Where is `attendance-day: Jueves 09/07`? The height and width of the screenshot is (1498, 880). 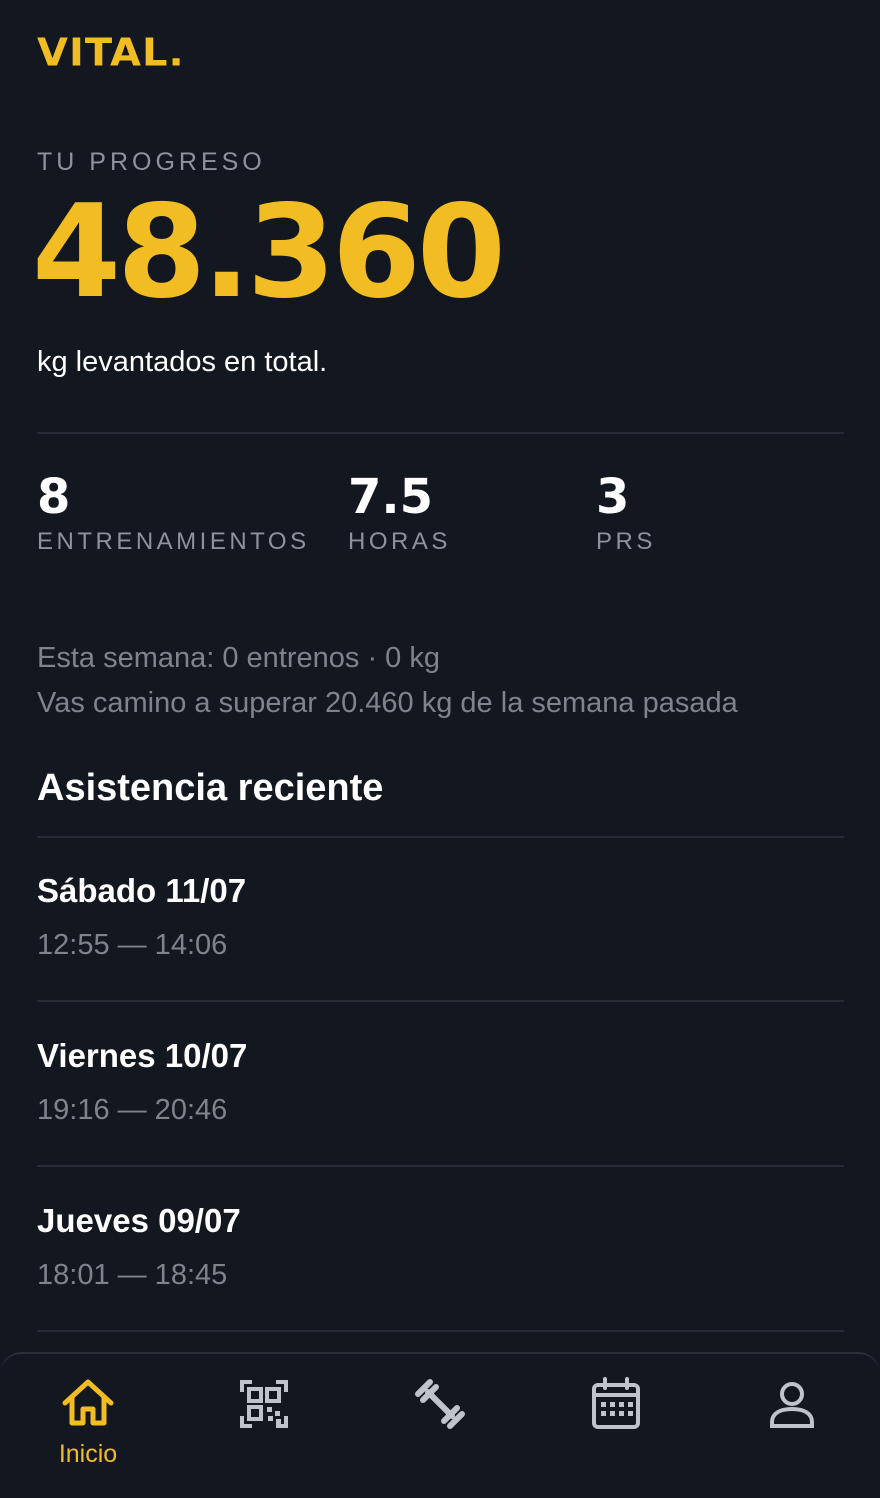 attendance-day: Jueves 09/07 is located at coordinates (139, 1220).